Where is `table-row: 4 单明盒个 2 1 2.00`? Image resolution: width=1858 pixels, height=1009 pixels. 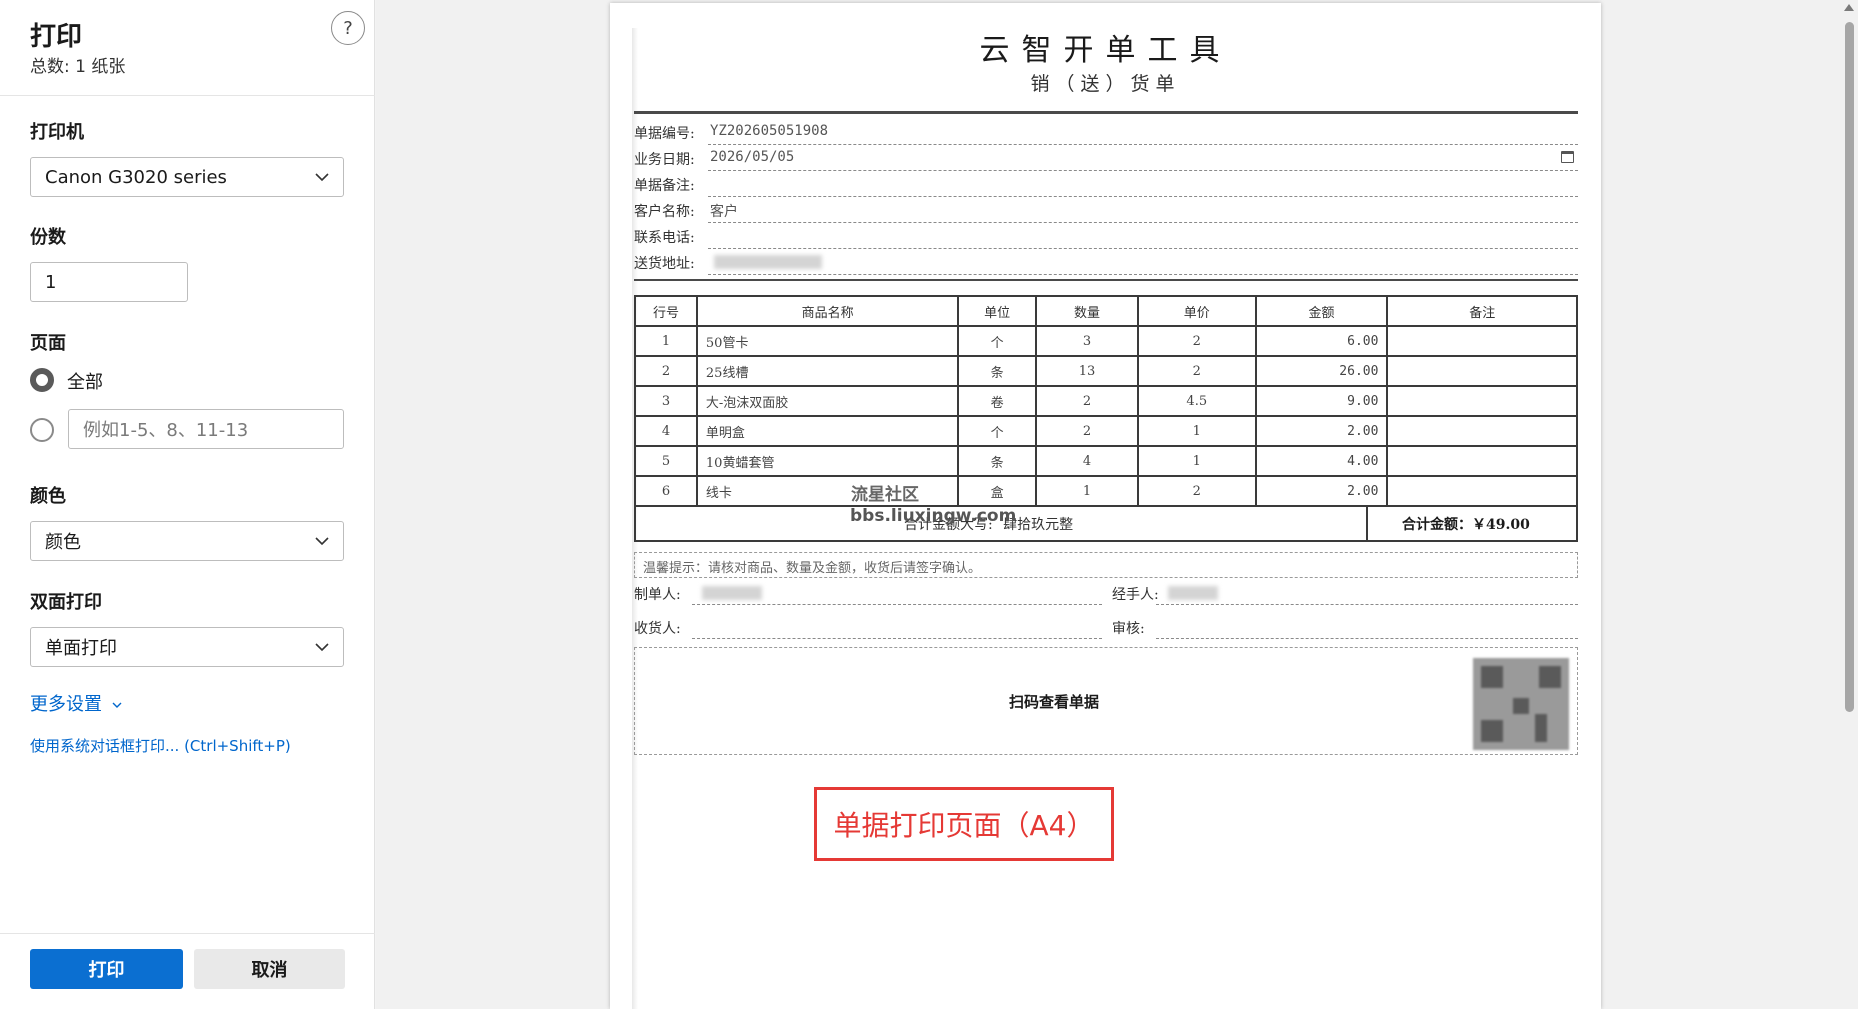 table-row: 4 单明盒个 2 1 2.00 is located at coordinates (1106, 431).